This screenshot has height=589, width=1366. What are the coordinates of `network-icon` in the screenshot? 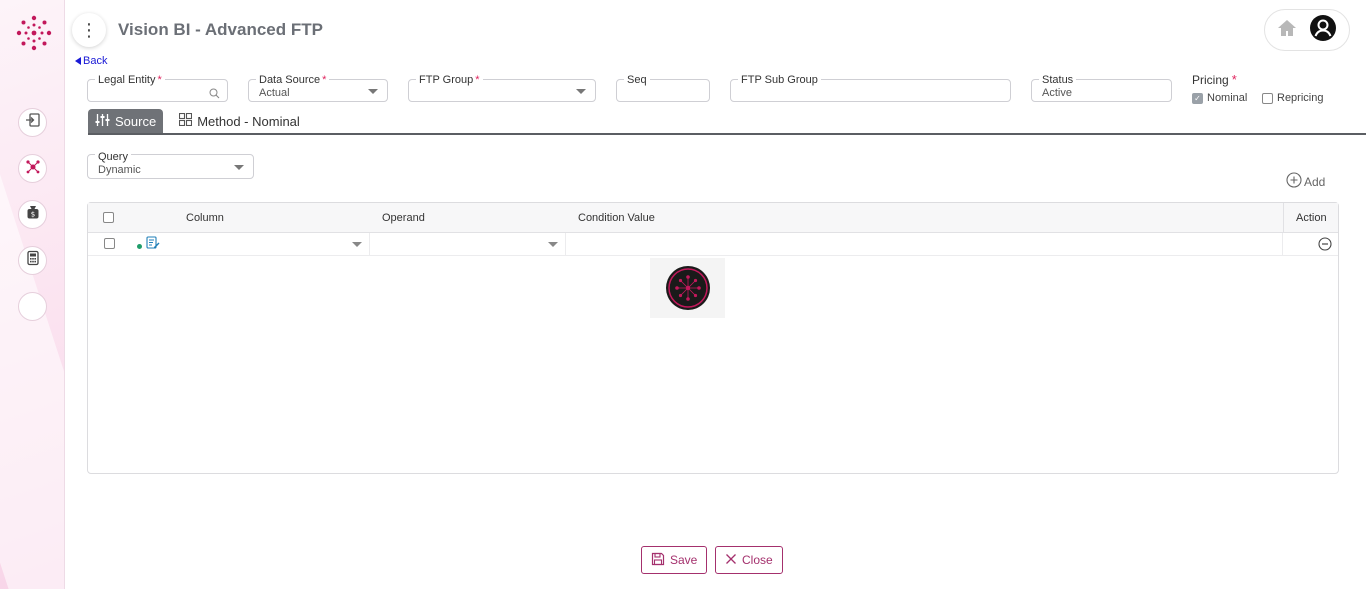 It's located at (33, 168).